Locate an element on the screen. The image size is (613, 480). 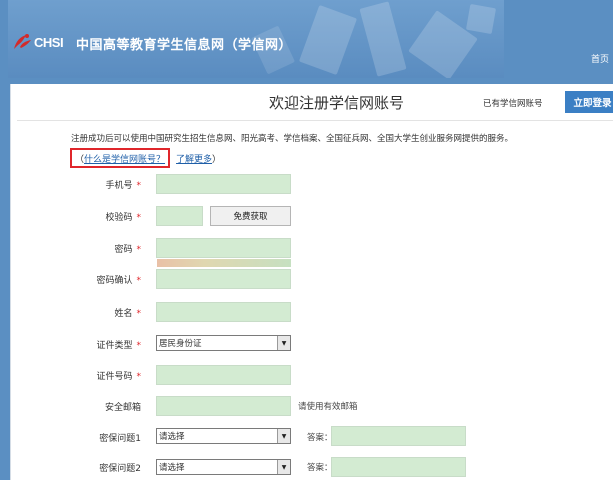
what-is-account-link: 什么是学信网账号？ is located at coordinates (124, 158).